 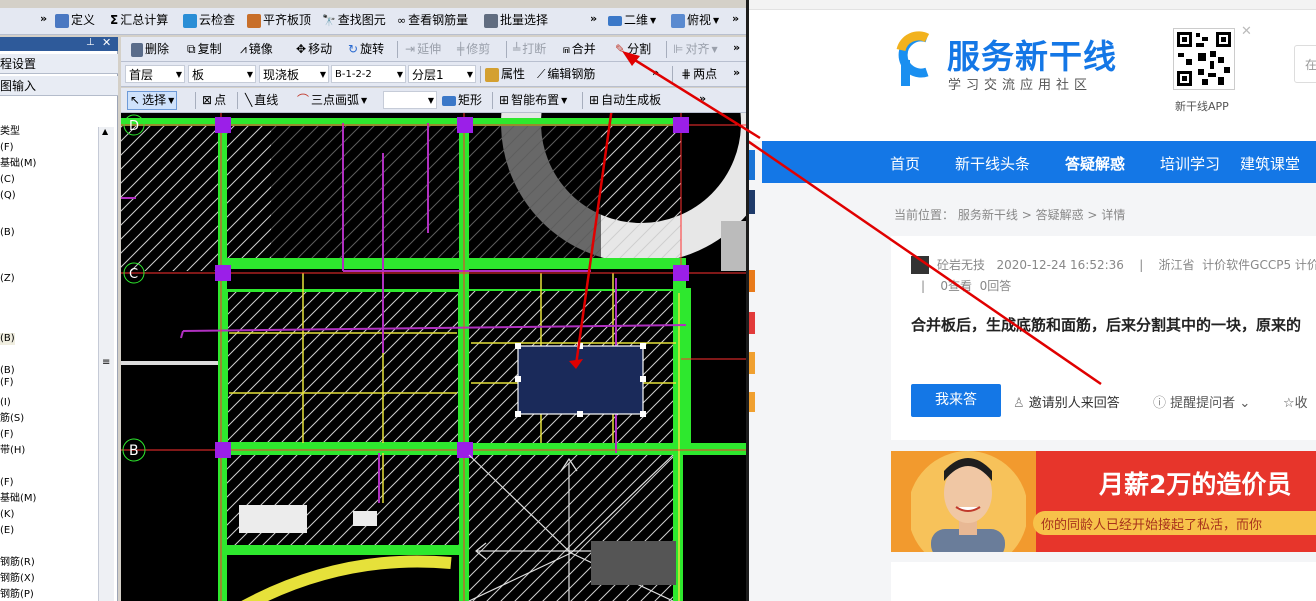 What do you see at coordinates (462, 100) in the screenshot?
I see `rect-button: 矩形` at bounding box center [462, 100].